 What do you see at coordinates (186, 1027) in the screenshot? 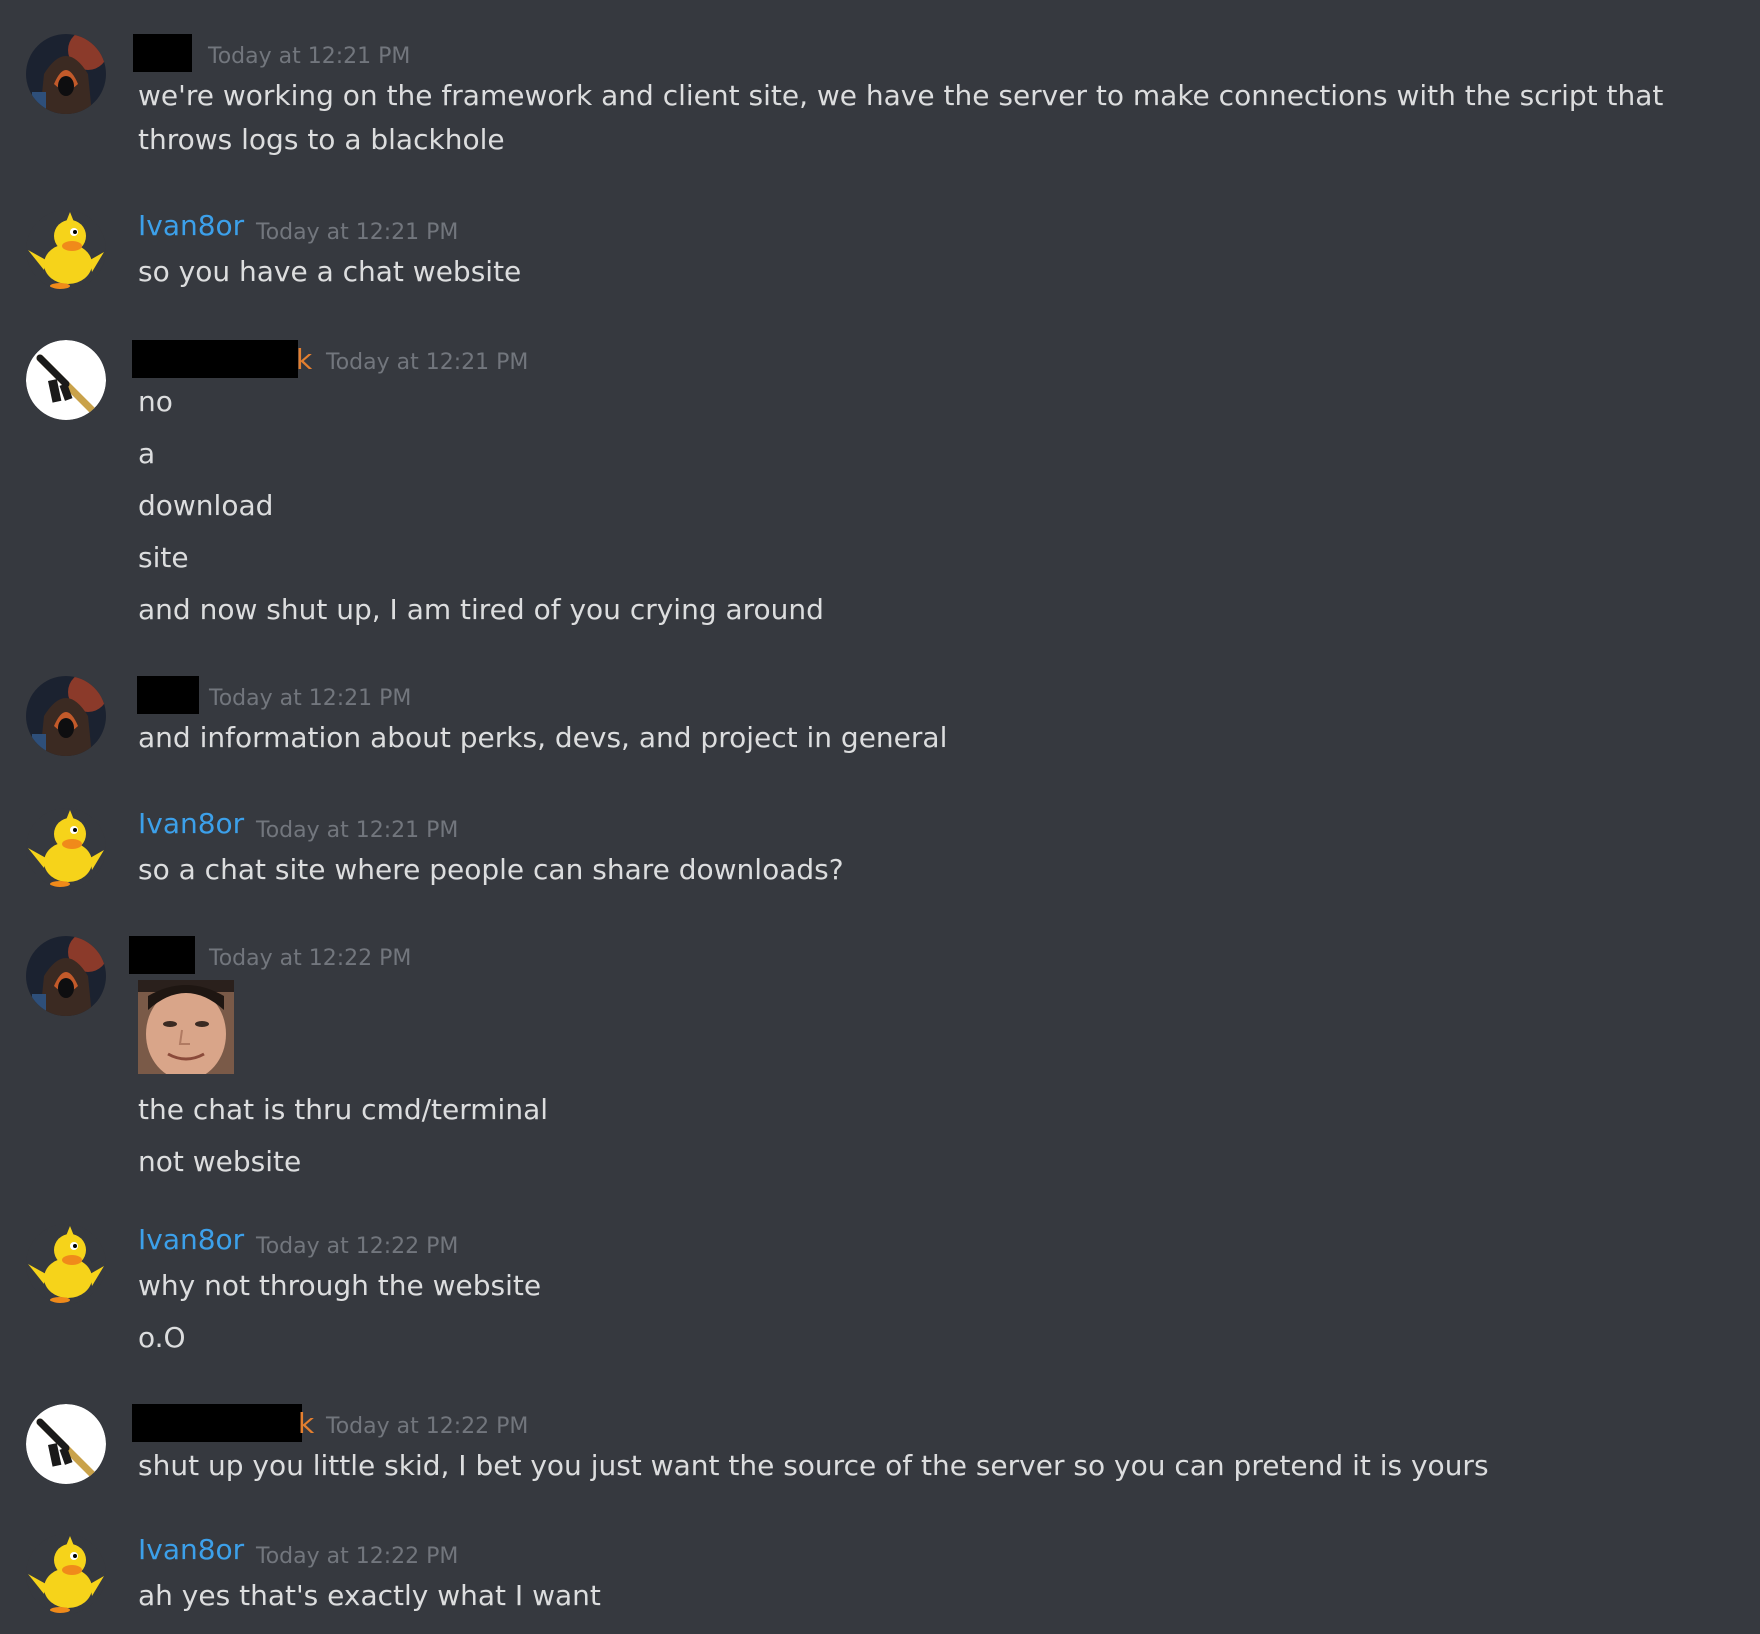
I see `smiling-face-emoji` at bounding box center [186, 1027].